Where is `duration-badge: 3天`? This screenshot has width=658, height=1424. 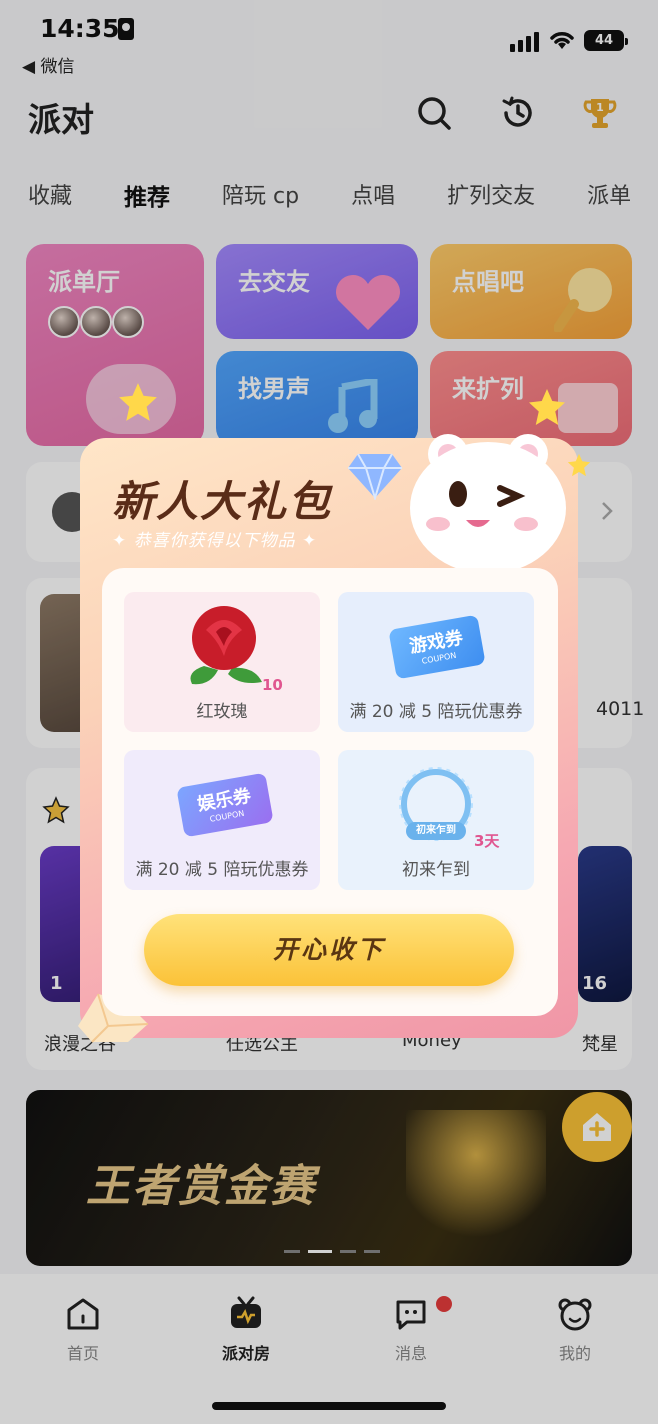
duration-badge: 3天 is located at coordinates (487, 841).